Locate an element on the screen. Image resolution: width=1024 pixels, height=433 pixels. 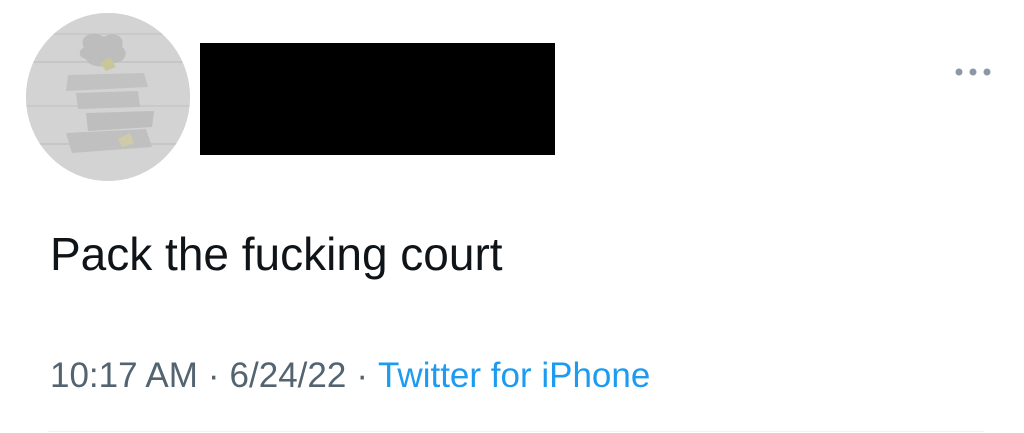
redacted-username is located at coordinates (377, 99).